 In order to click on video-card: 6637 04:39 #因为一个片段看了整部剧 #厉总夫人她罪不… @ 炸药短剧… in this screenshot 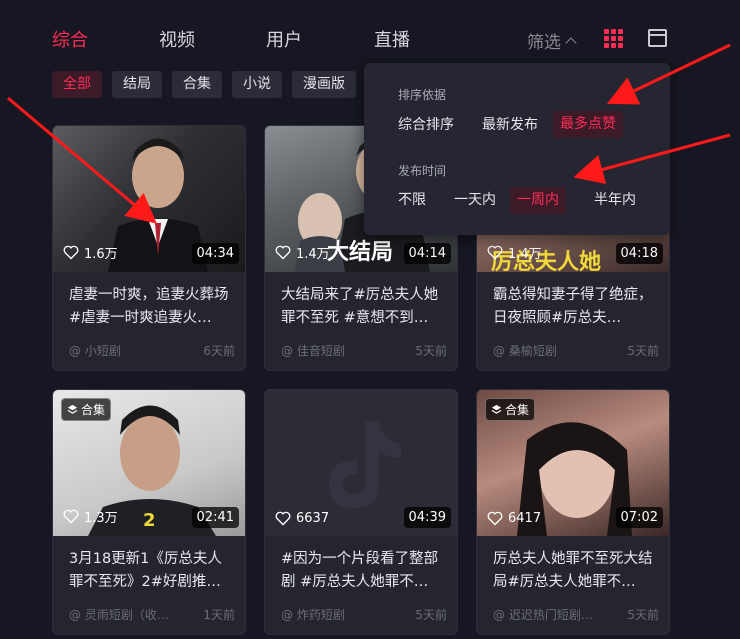, I will do `click(361, 512)`.